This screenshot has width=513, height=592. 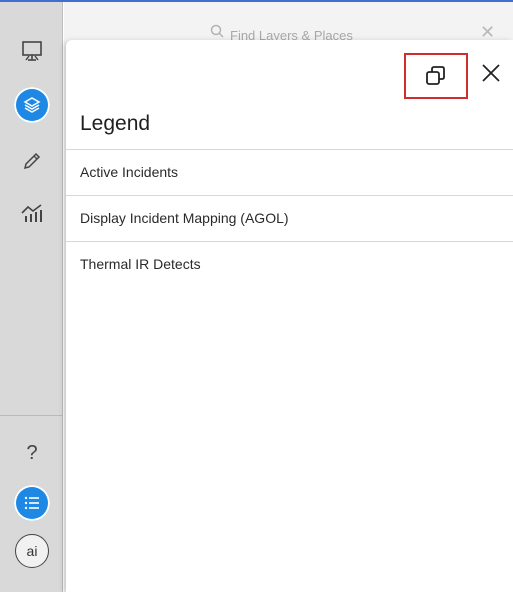 I want to click on dock-panel-button, so click(x=436, y=76).